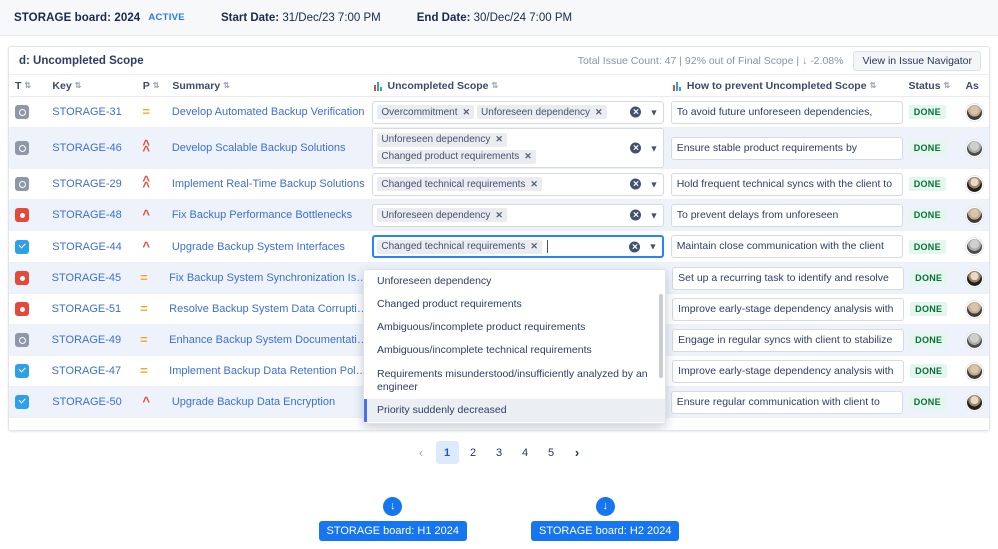 The image size is (998, 549). I want to click on column-header-assignee: As, so click(974, 86).